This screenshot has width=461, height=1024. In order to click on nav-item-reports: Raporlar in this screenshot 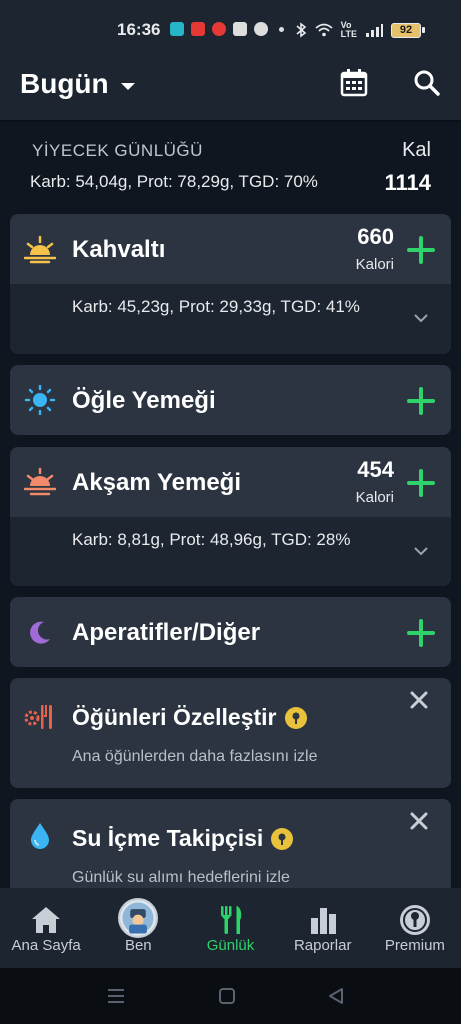, I will do `click(323, 928)`.